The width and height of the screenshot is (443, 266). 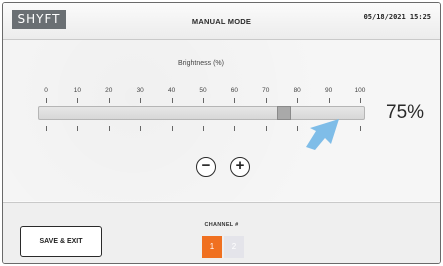 What do you see at coordinates (297, 90) in the screenshot?
I see `scale-label: 80` at bounding box center [297, 90].